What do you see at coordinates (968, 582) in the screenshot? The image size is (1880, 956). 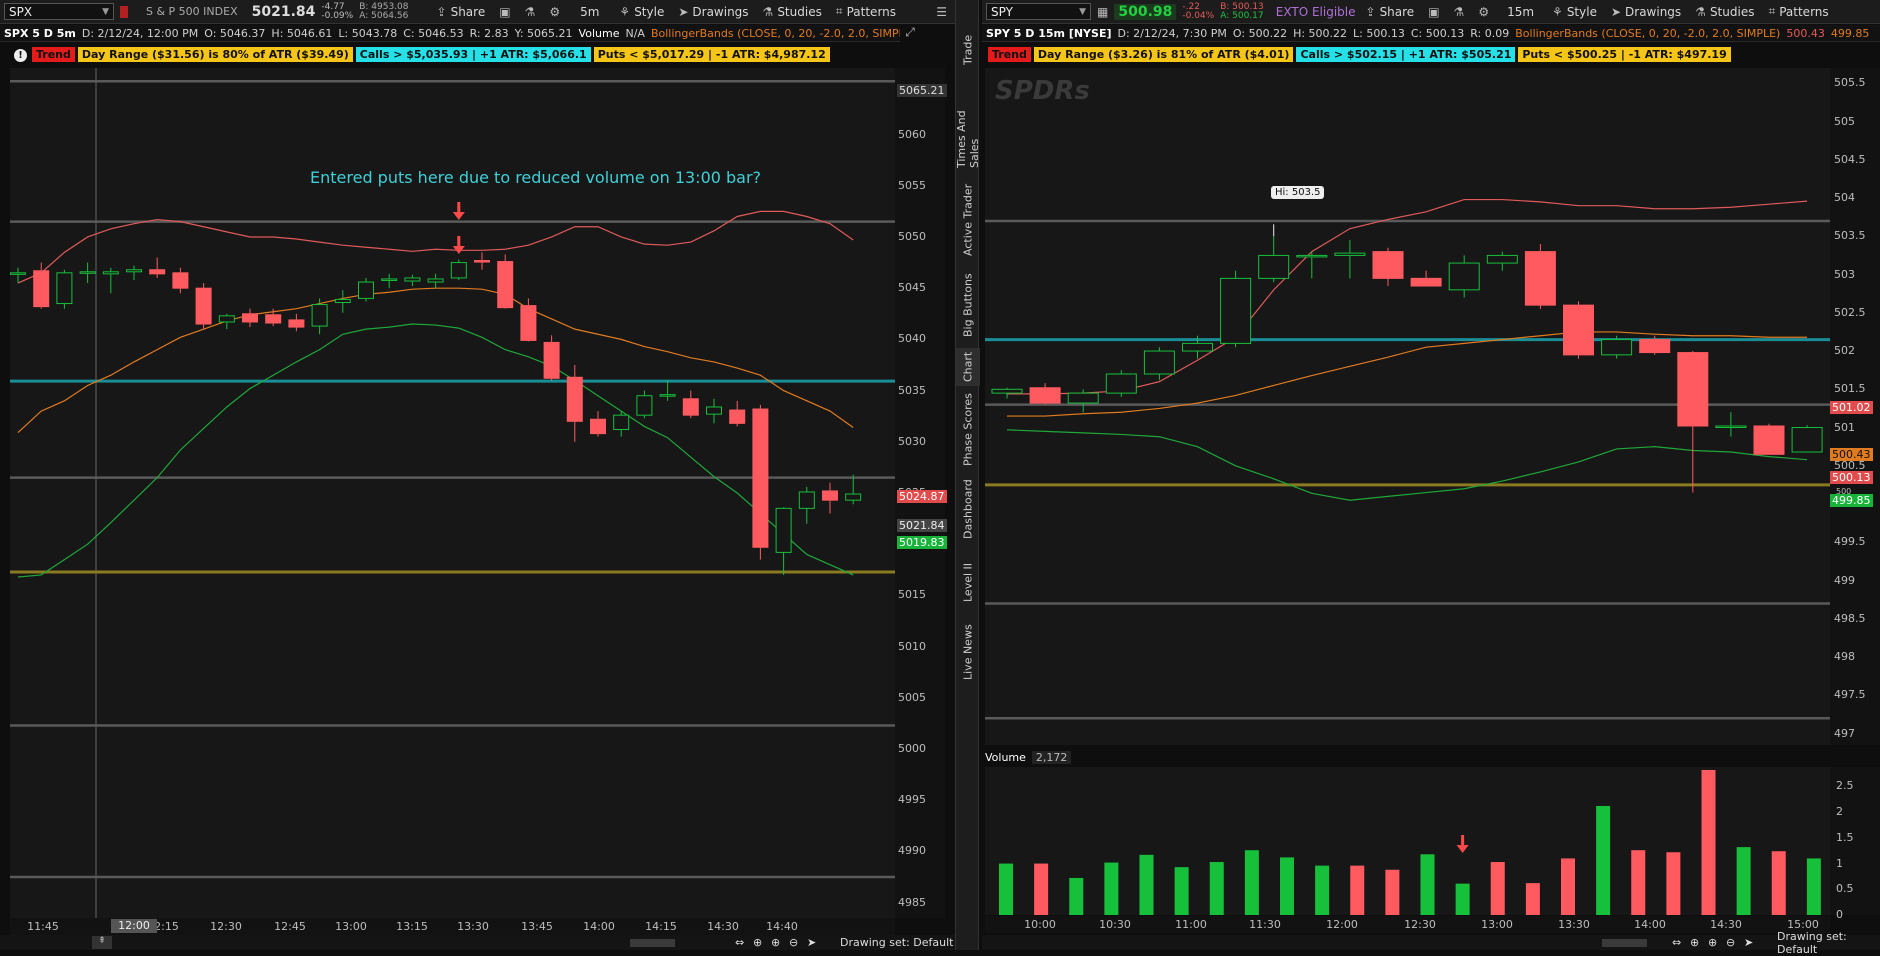 I see `sidebar-tab-level-ii: Level II` at bounding box center [968, 582].